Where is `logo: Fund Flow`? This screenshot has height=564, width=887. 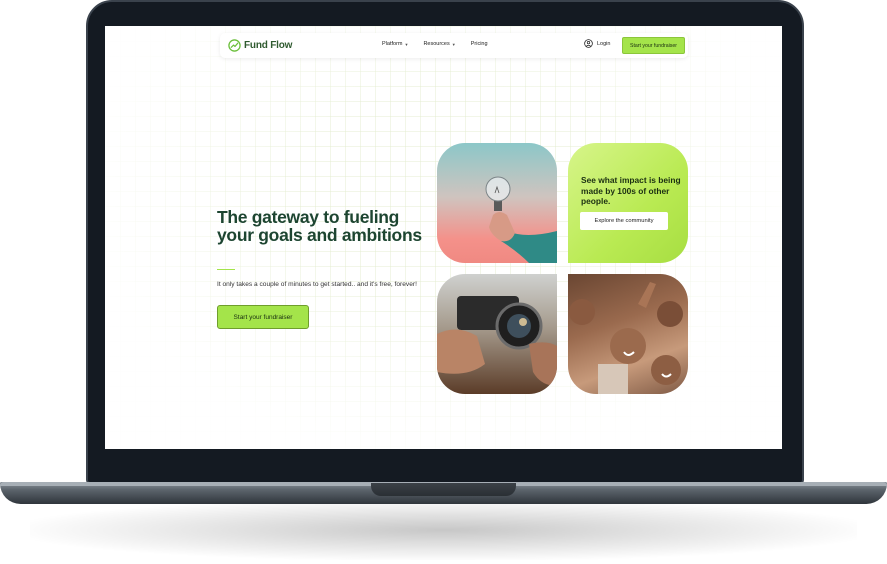
logo: Fund Flow is located at coordinates (260, 45).